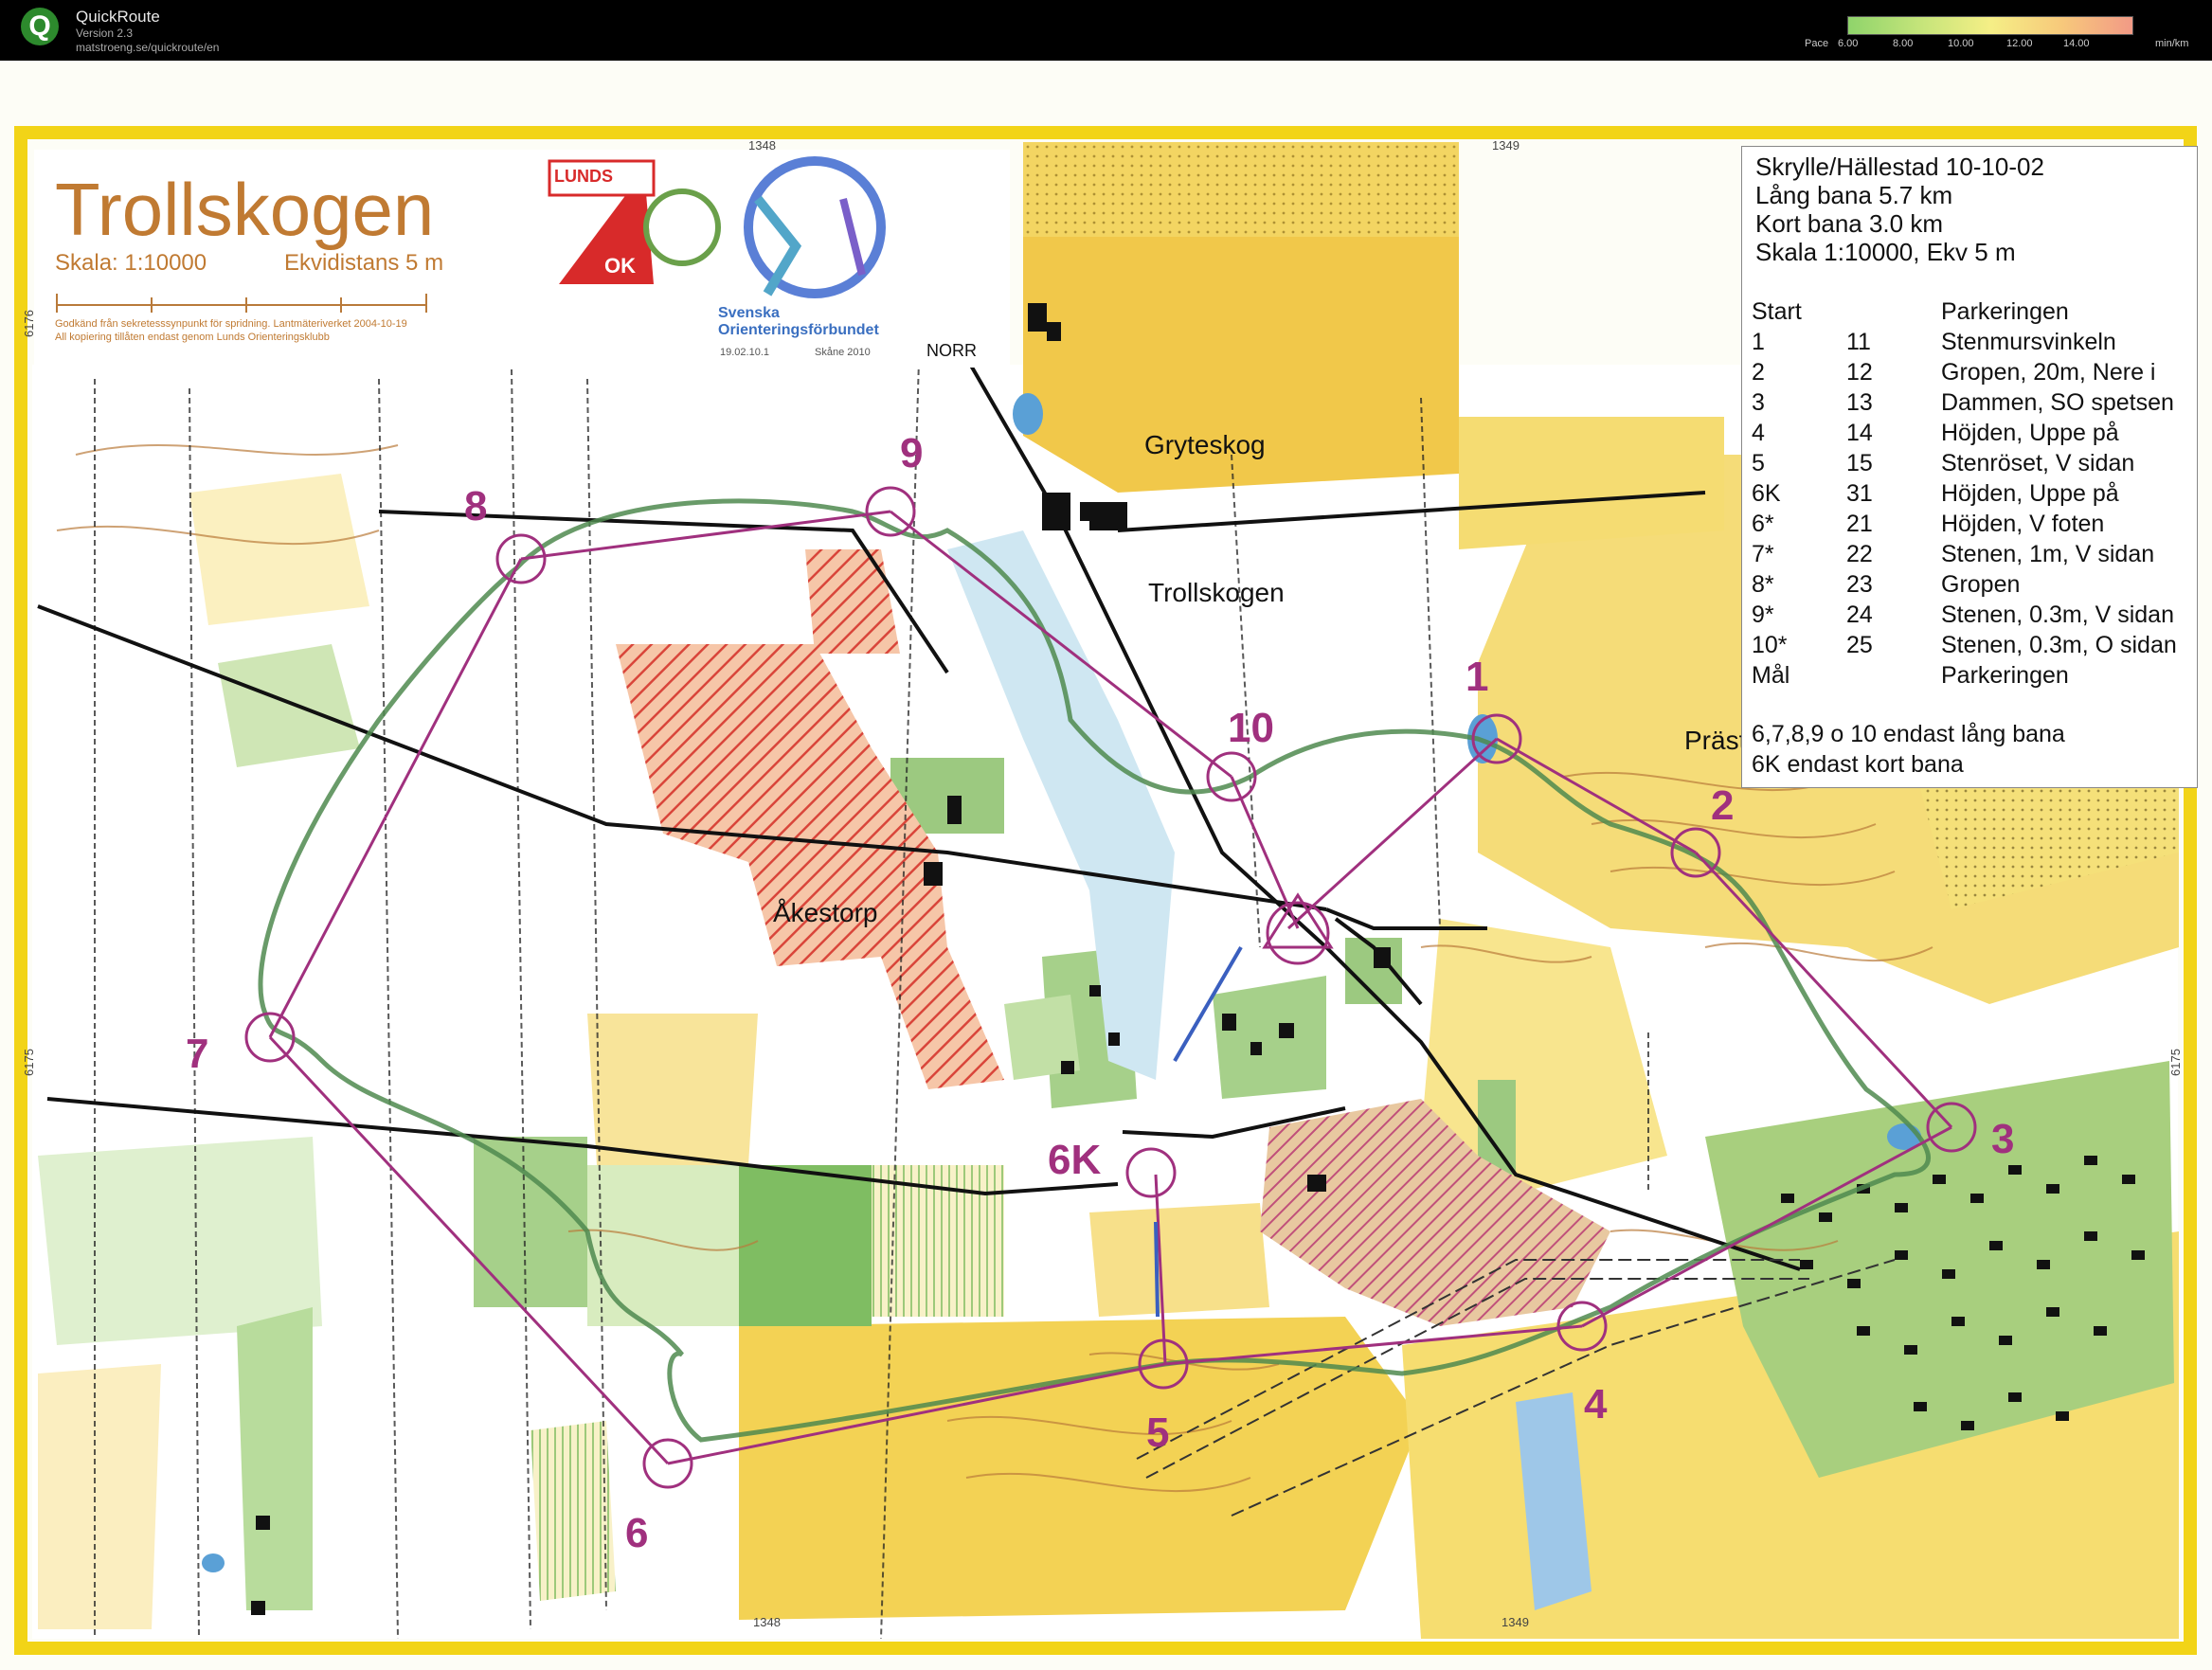 The height and width of the screenshot is (1670, 2212). I want to click on place-trollskogen: Trollskogen, so click(1217, 593).